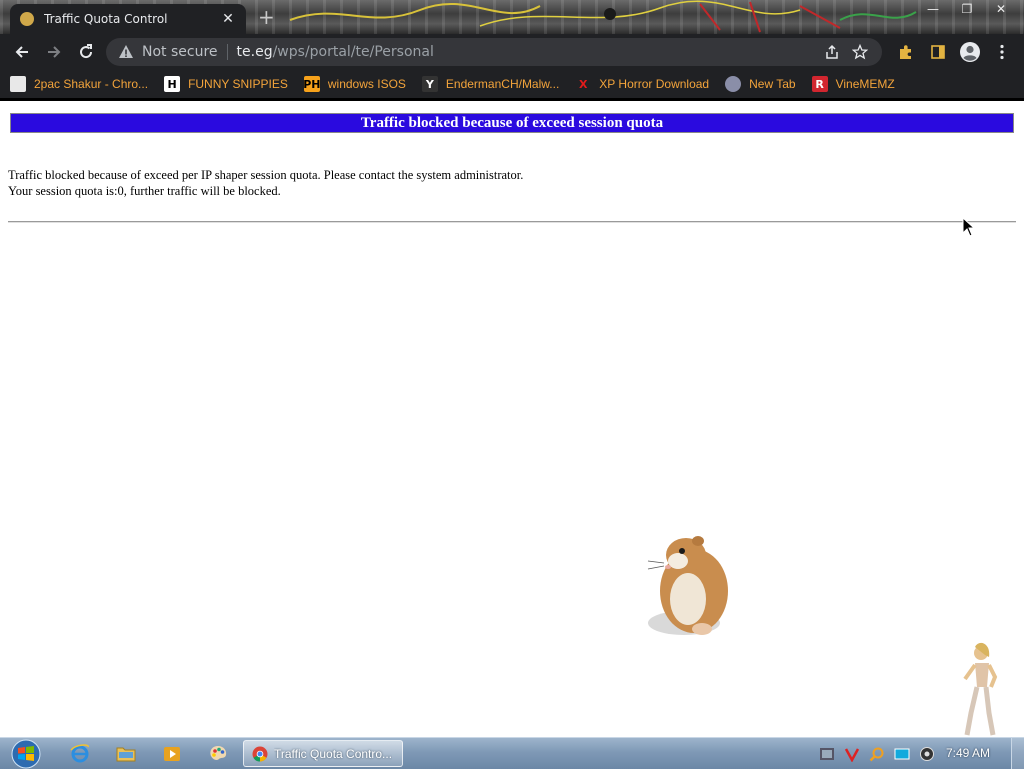  What do you see at coordinates (979, 689) in the screenshot?
I see `dancing-figure-image` at bounding box center [979, 689].